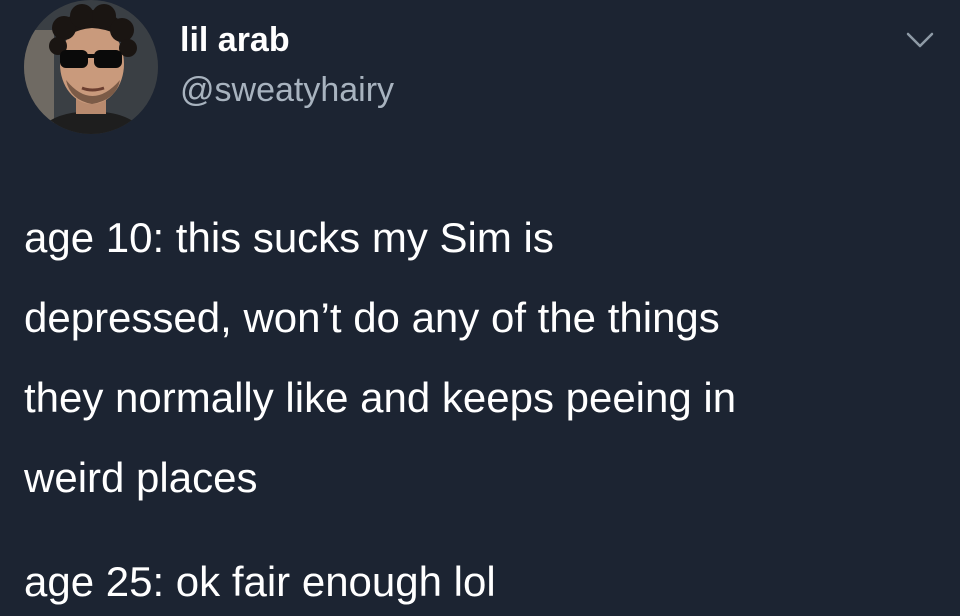  Describe the element at coordinates (287, 90) in the screenshot. I see `author-handle: @sweatyhairy` at that location.